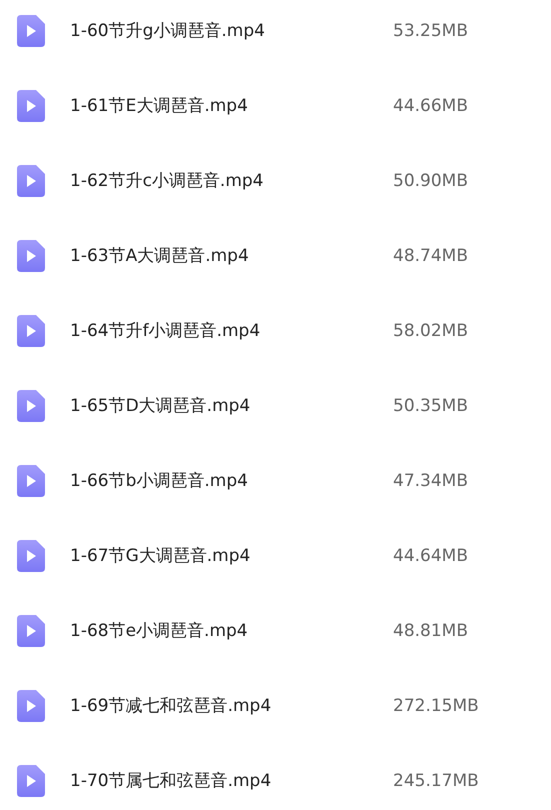 Image resolution: width=551 pixels, height=810 pixels. I want to click on file-size: 44.66MB, so click(430, 106).